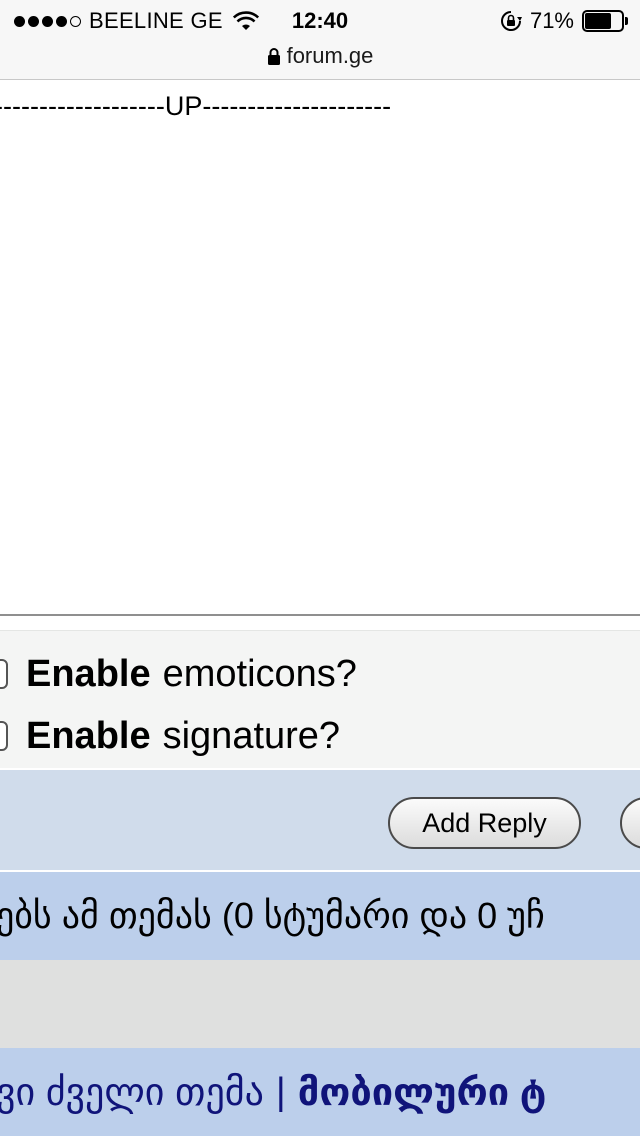 This screenshot has height=1136, width=640. I want to click on enable-signature-option: Enable signature?, so click(170, 736).